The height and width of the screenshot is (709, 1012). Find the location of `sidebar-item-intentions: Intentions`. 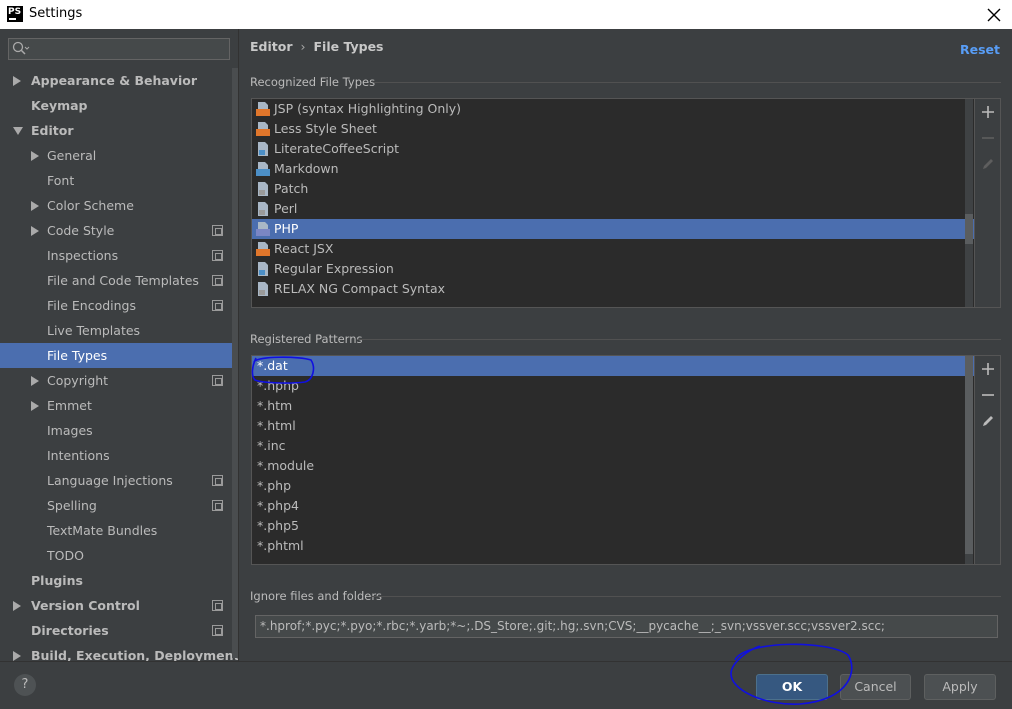

sidebar-item-intentions: Intentions is located at coordinates (119, 455).